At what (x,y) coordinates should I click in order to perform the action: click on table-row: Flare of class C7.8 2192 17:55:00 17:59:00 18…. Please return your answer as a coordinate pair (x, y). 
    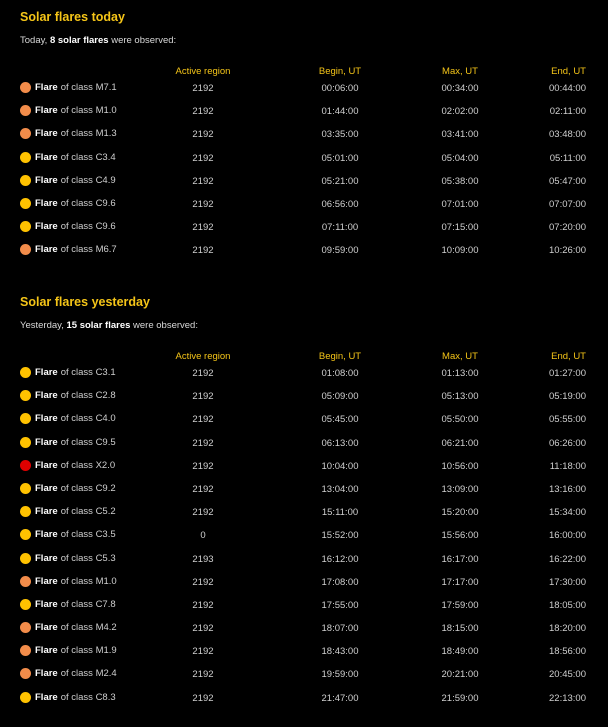
    Looking at the image, I should click on (304, 608).